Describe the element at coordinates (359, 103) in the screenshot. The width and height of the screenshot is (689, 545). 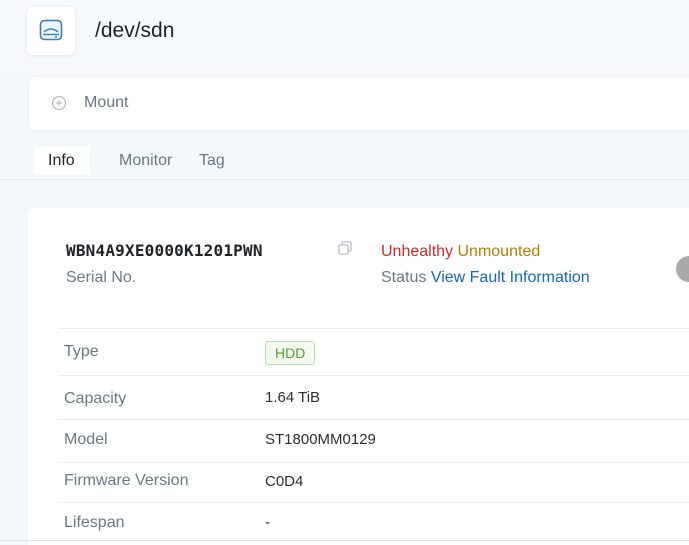
I see `action-bar: Mount` at that location.